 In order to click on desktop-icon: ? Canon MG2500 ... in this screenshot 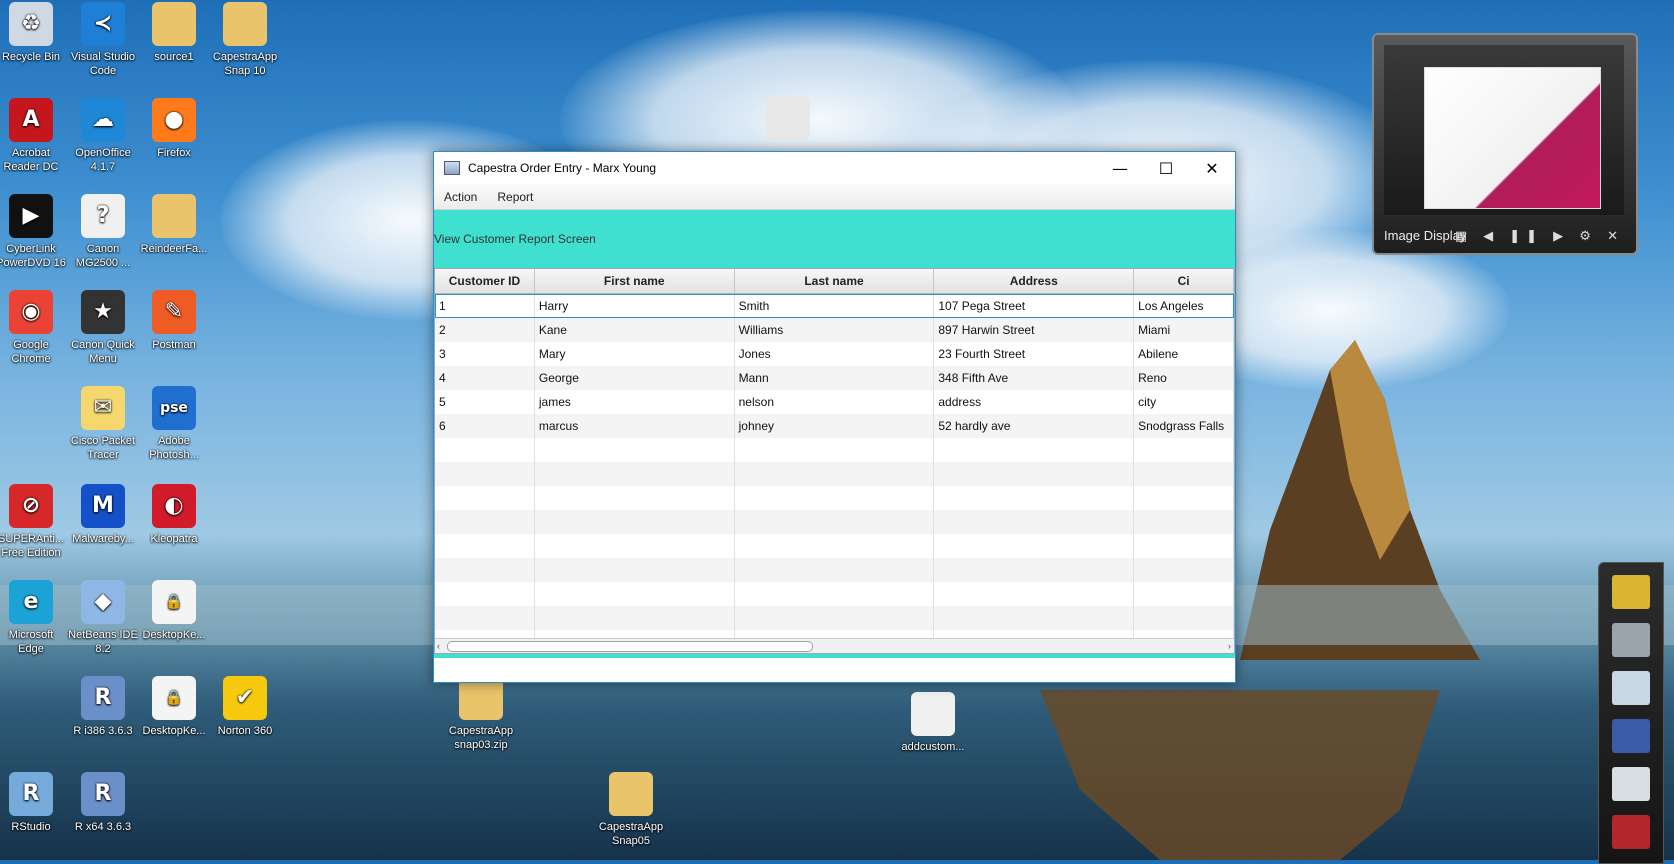, I will do `click(103, 232)`.